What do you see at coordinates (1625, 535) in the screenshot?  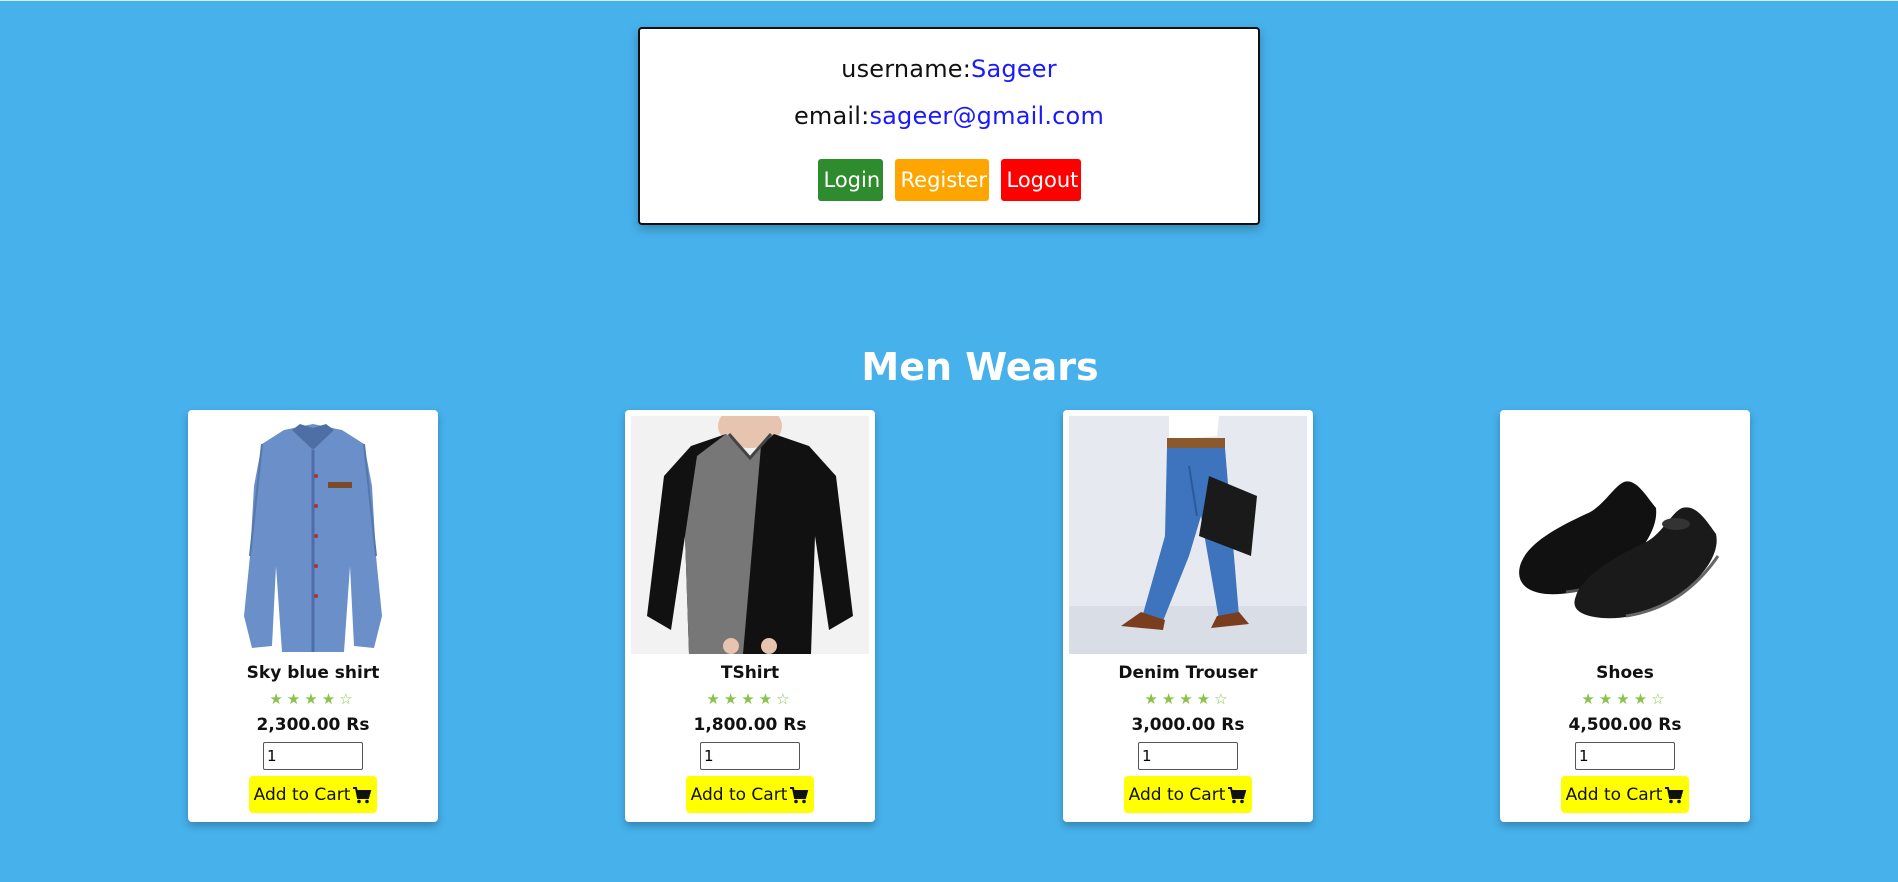 I see `shoes-image` at bounding box center [1625, 535].